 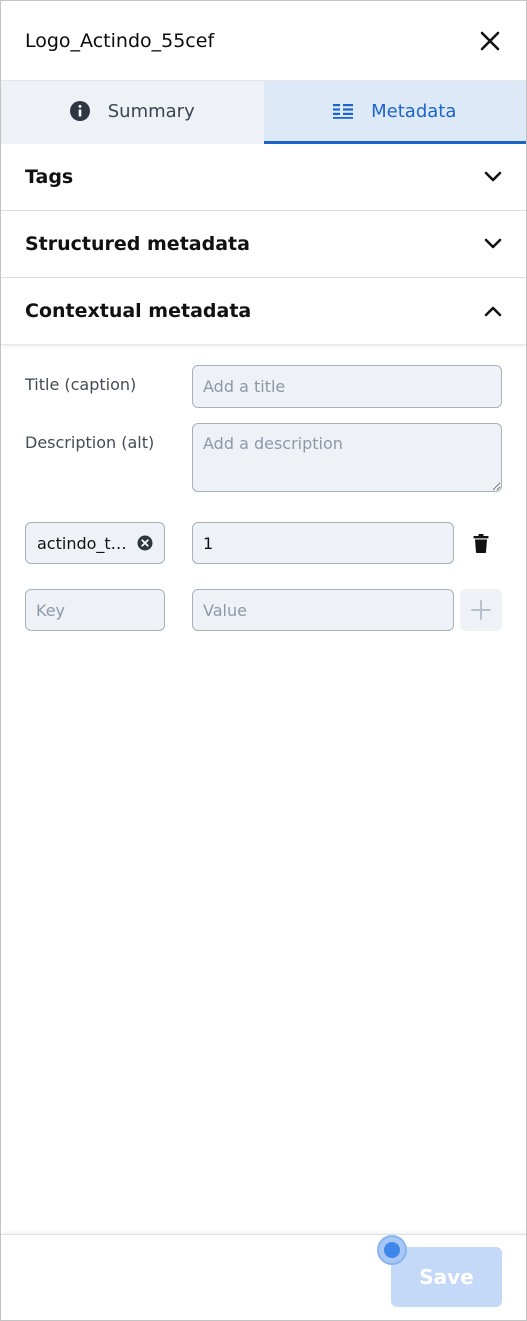 I want to click on section-contextual-title: Contextual metadata, so click(x=138, y=311).